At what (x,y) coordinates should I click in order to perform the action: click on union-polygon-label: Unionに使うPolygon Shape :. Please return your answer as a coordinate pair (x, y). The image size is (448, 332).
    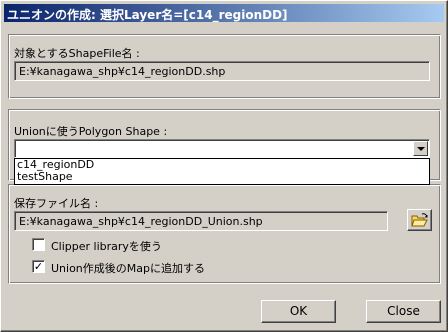
    Looking at the image, I should click on (91, 131).